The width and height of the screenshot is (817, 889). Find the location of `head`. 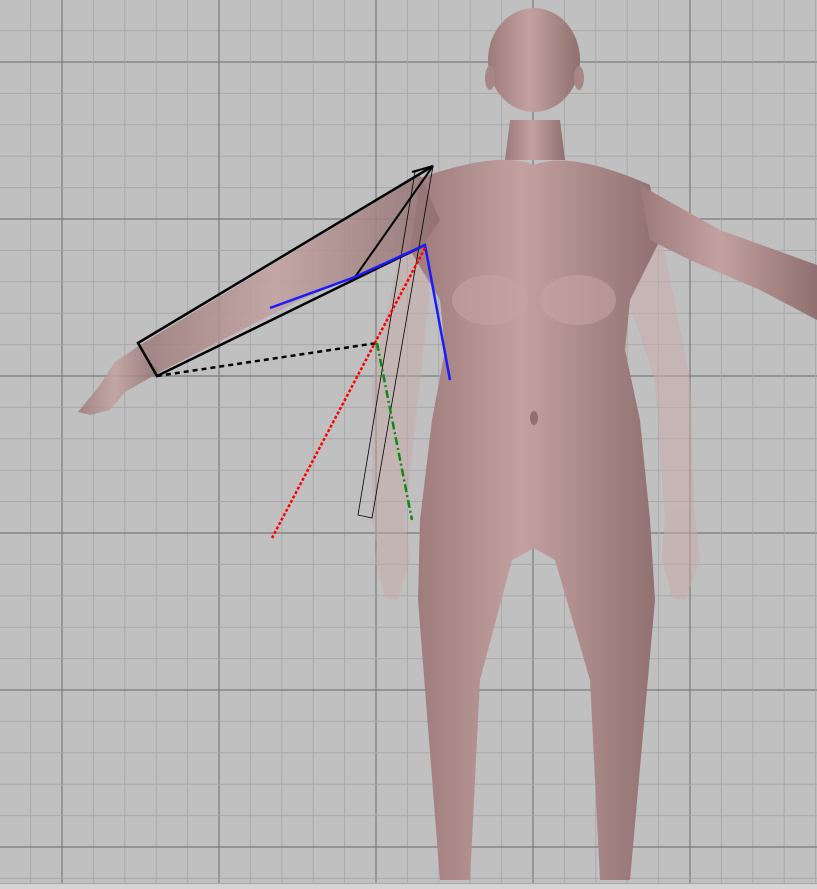

head is located at coordinates (534, 60).